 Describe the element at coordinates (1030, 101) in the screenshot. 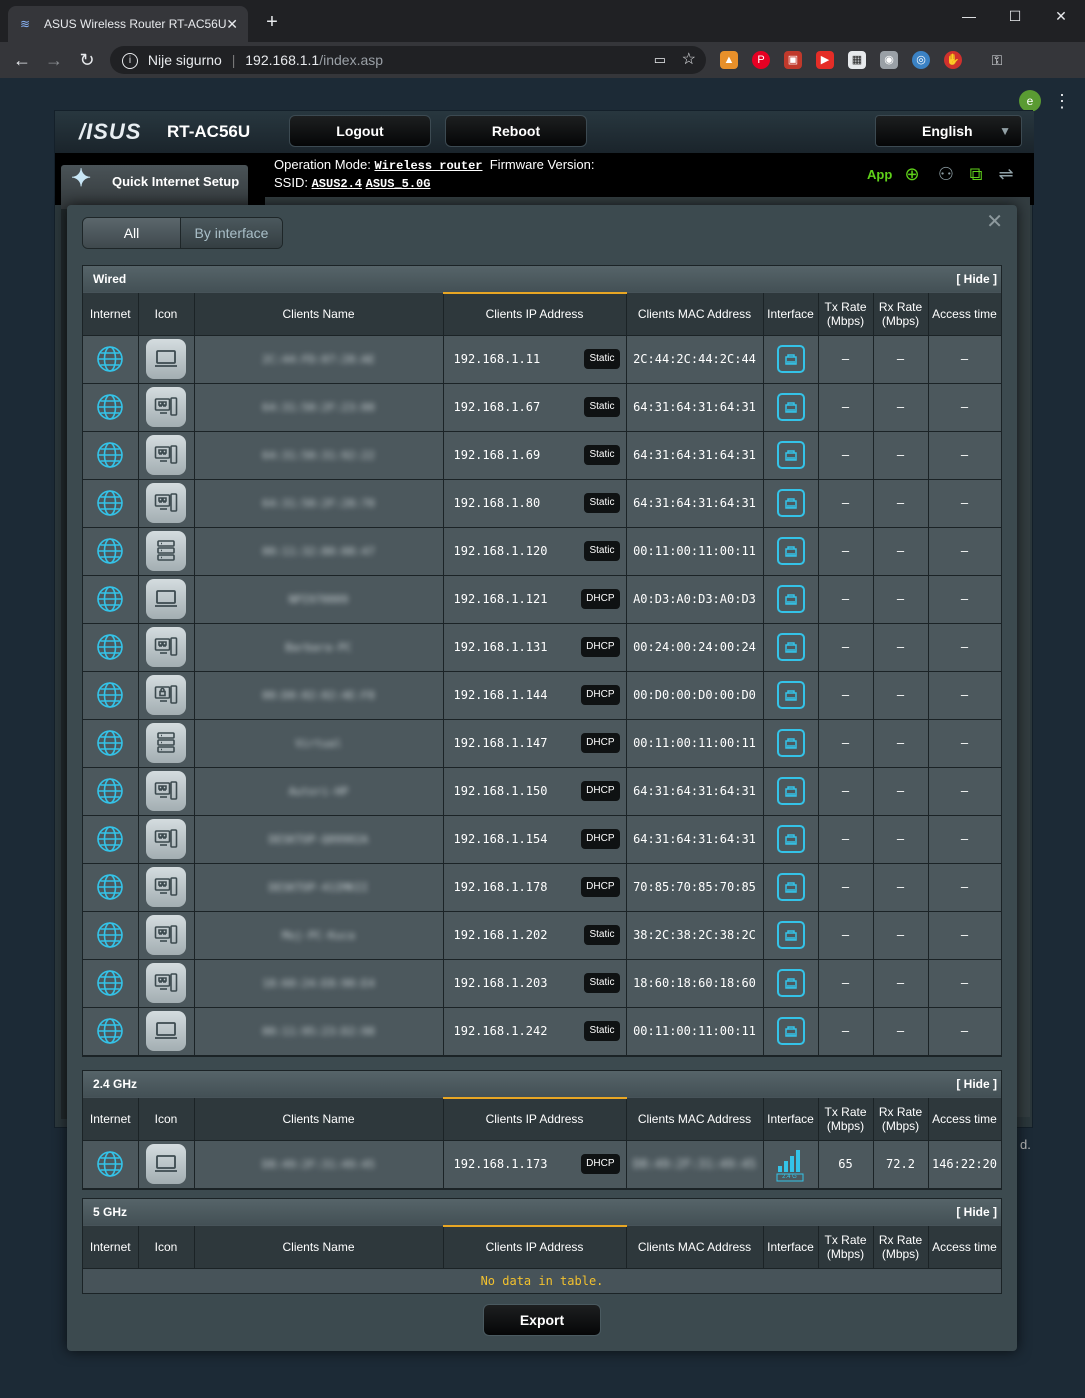

I see `profile-avatar: e` at that location.